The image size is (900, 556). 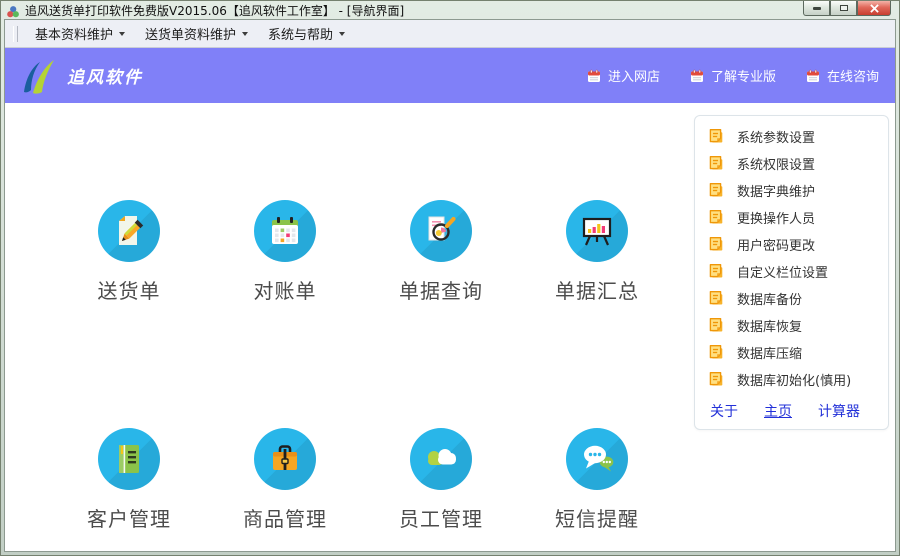 What do you see at coordinates (441, 519) in the screenshot?
I see `tile-label: 员工管理` at bounding box center [441, 519].